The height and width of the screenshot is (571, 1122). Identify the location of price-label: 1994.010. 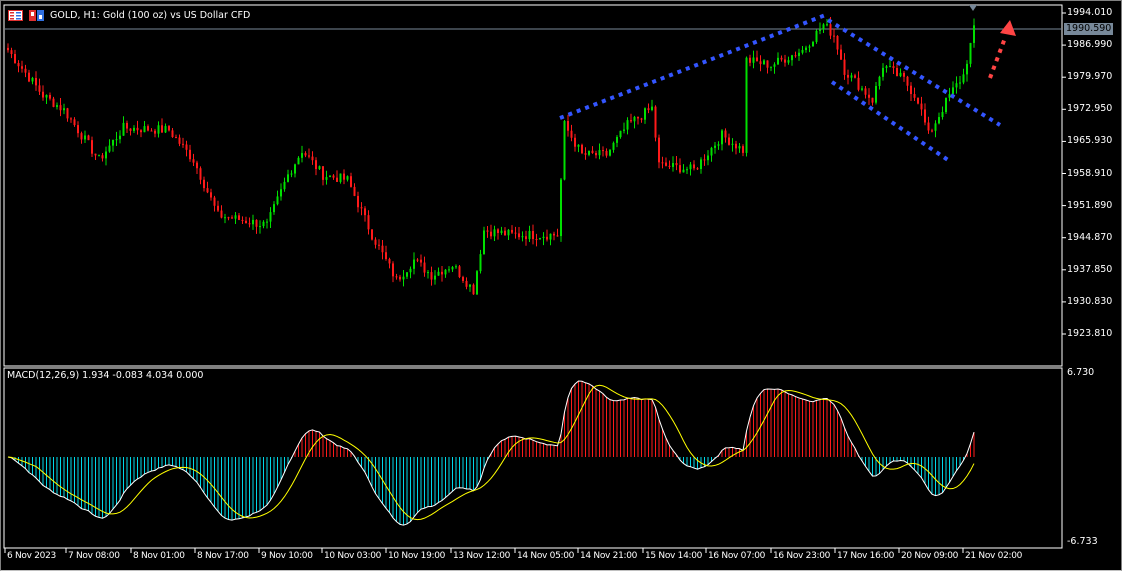
(1090, 12).